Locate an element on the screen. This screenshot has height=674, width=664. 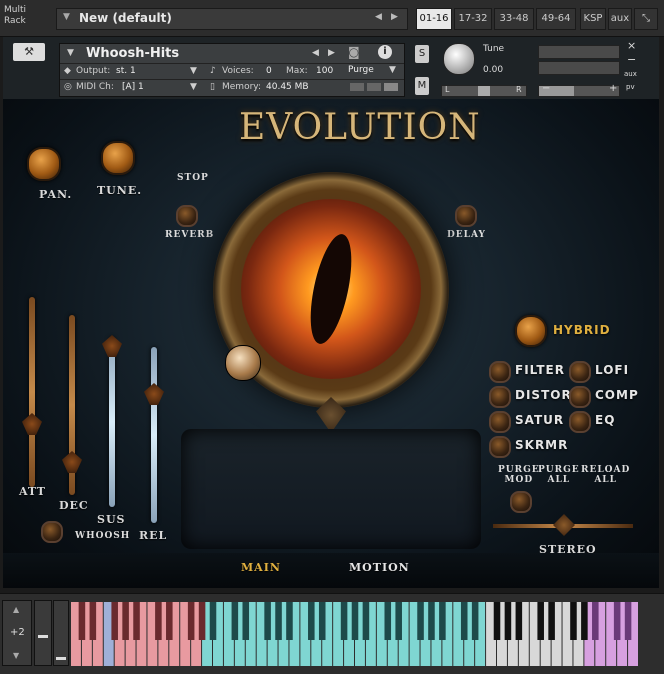
volume-slider: − + is located at coordinates (579, 90).